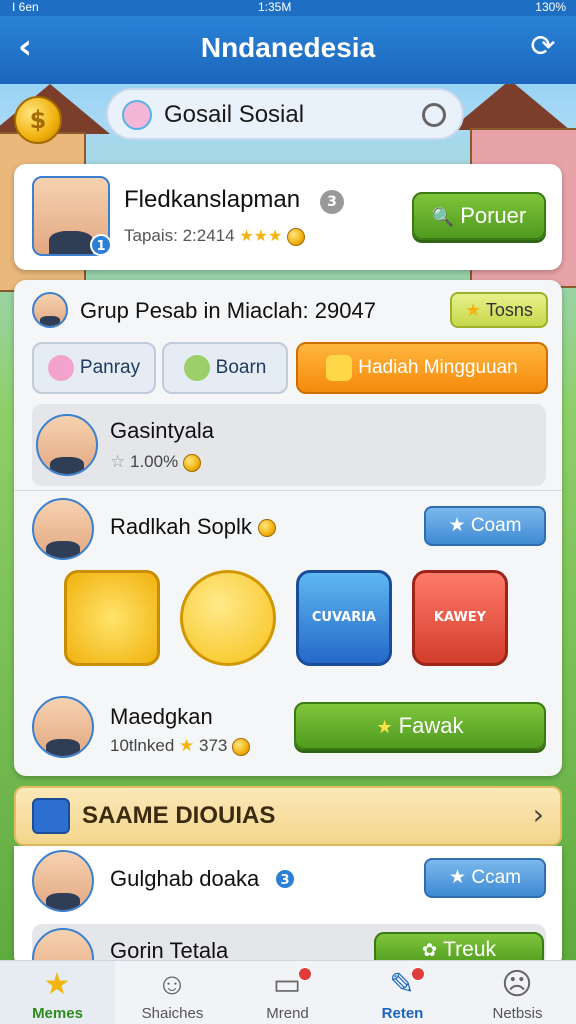  What do you see at coordinates (137, 115) in the screenshot?
I see `search-avatar-icon` at bounding box center [137, 115].